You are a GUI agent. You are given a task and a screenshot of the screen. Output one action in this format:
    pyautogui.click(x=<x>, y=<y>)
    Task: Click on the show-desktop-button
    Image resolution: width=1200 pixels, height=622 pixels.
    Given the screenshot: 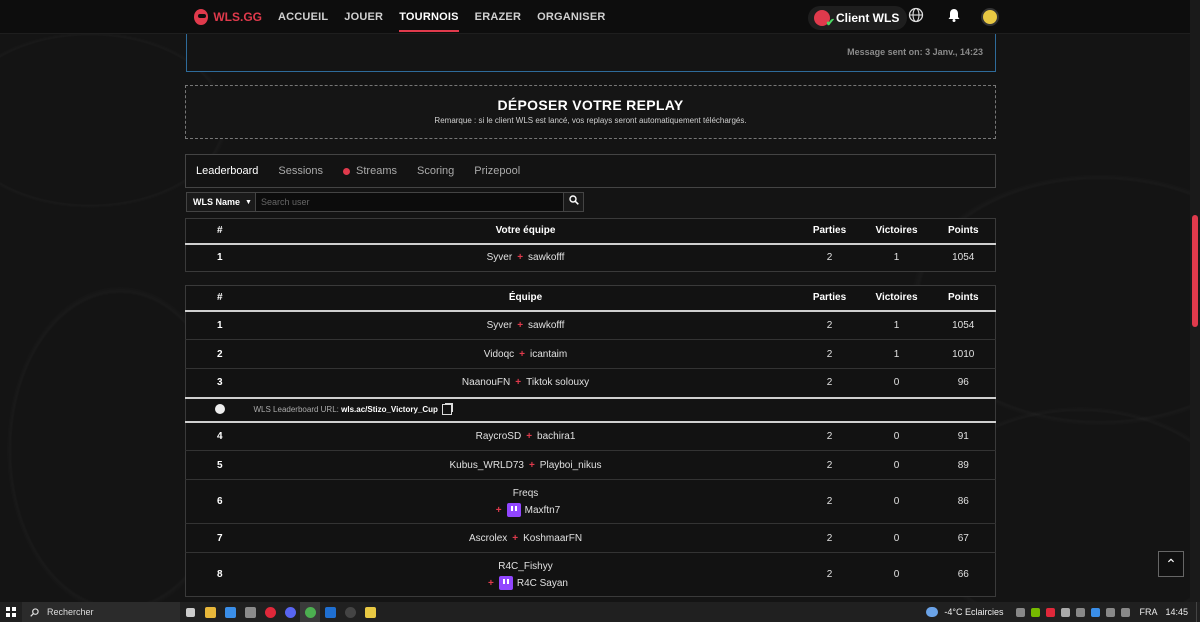 What is the action you would take?
    pyautogui.click(x=1198, y=612)
    